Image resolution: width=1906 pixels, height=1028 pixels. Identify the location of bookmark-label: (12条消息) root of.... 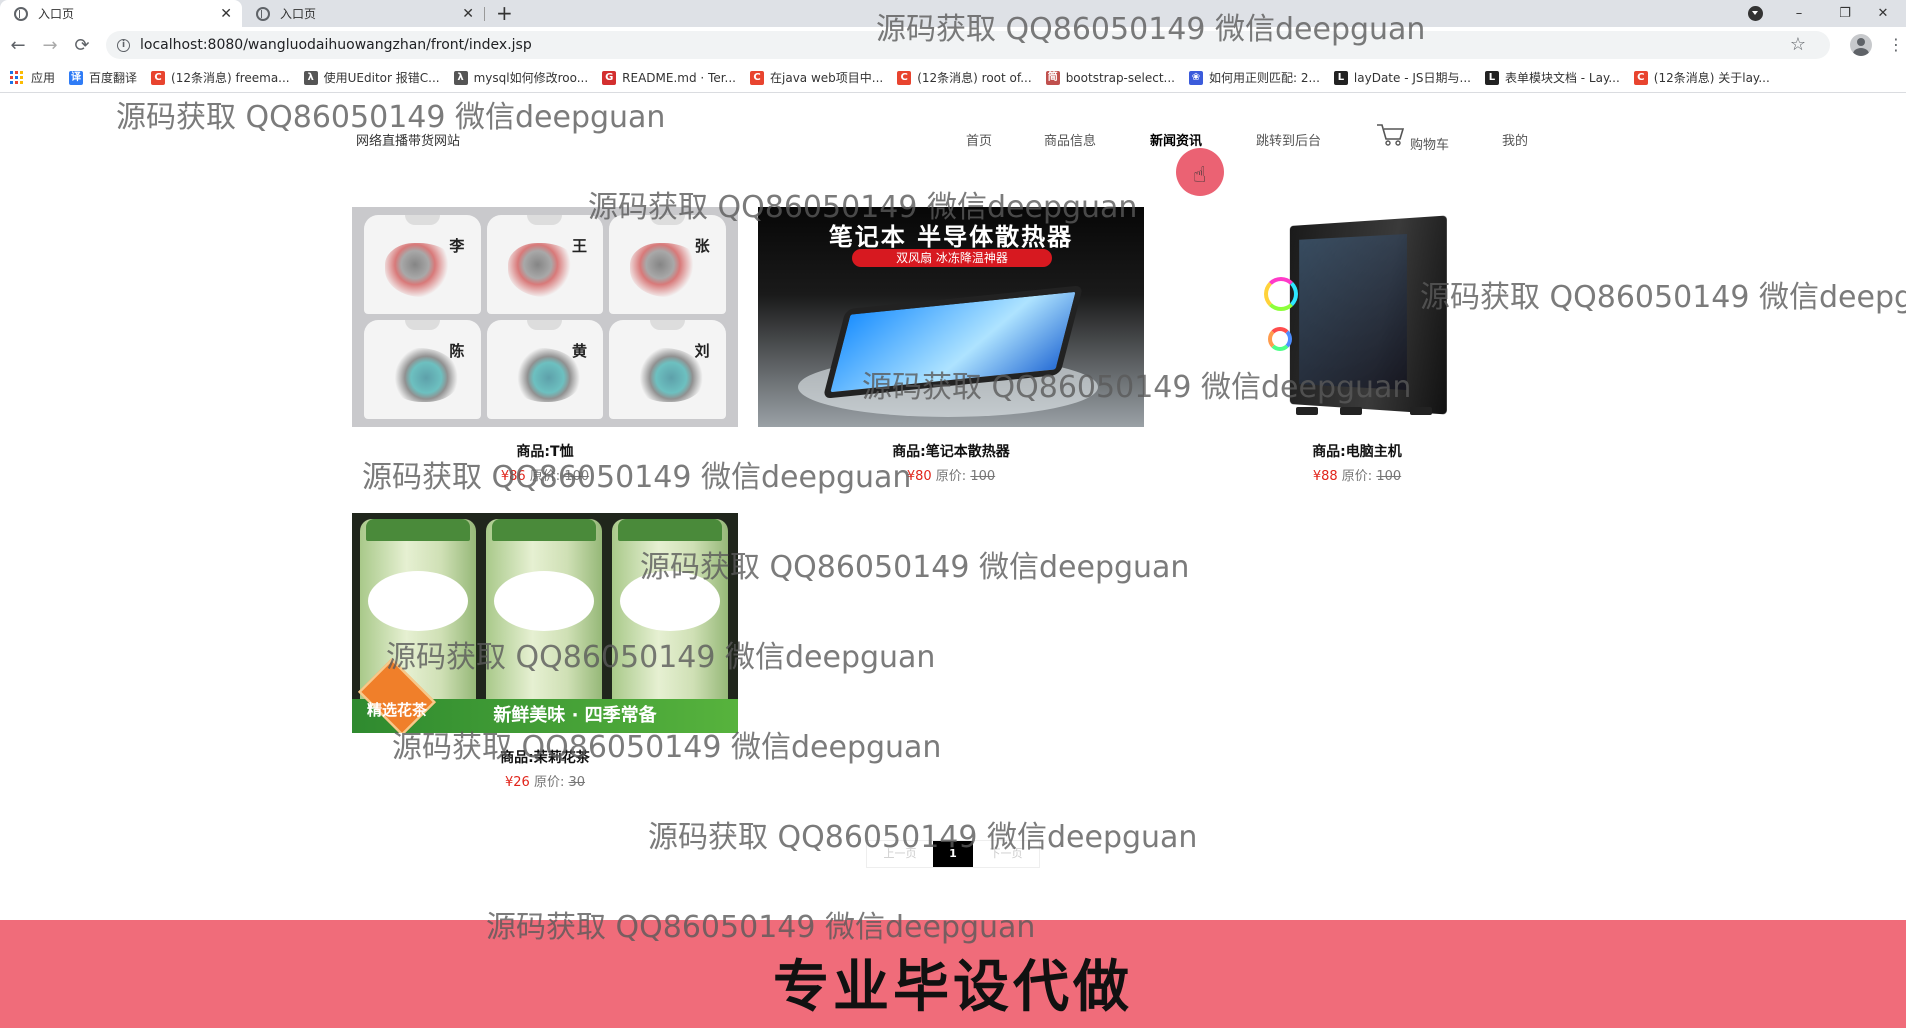
(974, 78).